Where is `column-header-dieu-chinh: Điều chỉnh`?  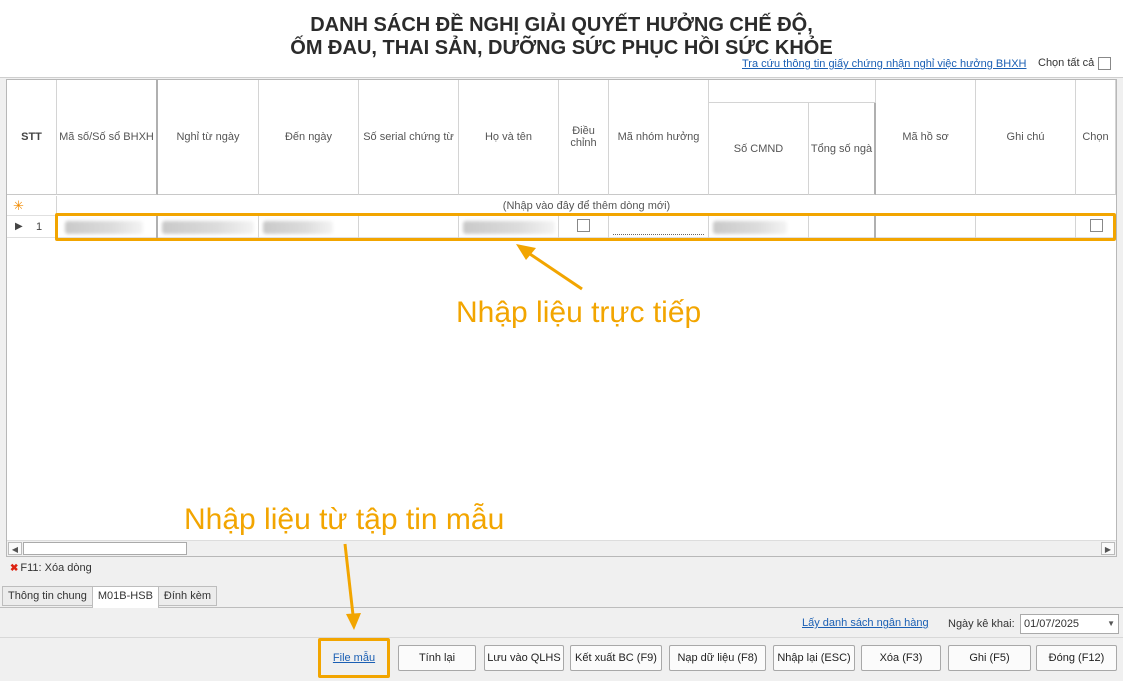 column-header-dieu-chinh: Điều chỉnh is located at coordinates (584, 137).